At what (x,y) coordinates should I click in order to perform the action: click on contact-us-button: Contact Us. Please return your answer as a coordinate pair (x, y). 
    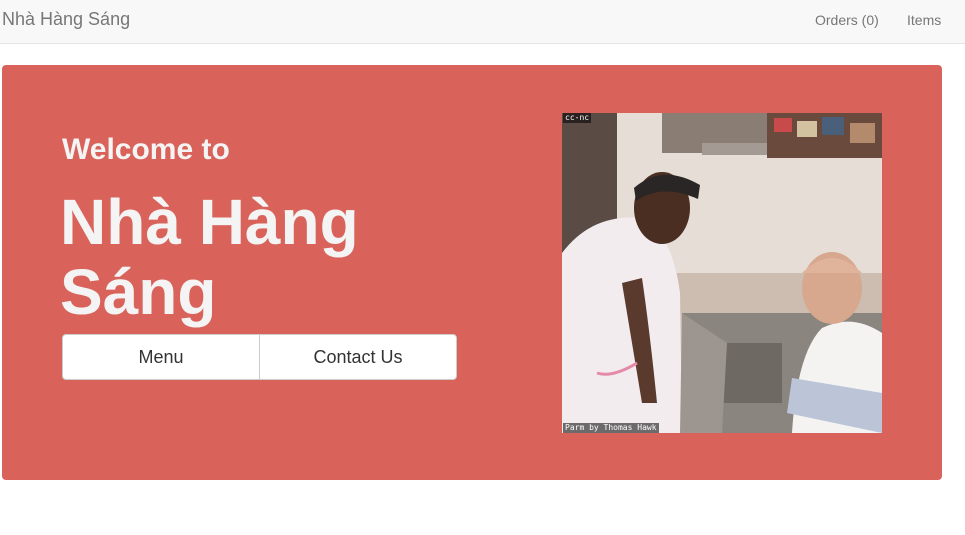
    Looking at the image, I should click on (358, 357).